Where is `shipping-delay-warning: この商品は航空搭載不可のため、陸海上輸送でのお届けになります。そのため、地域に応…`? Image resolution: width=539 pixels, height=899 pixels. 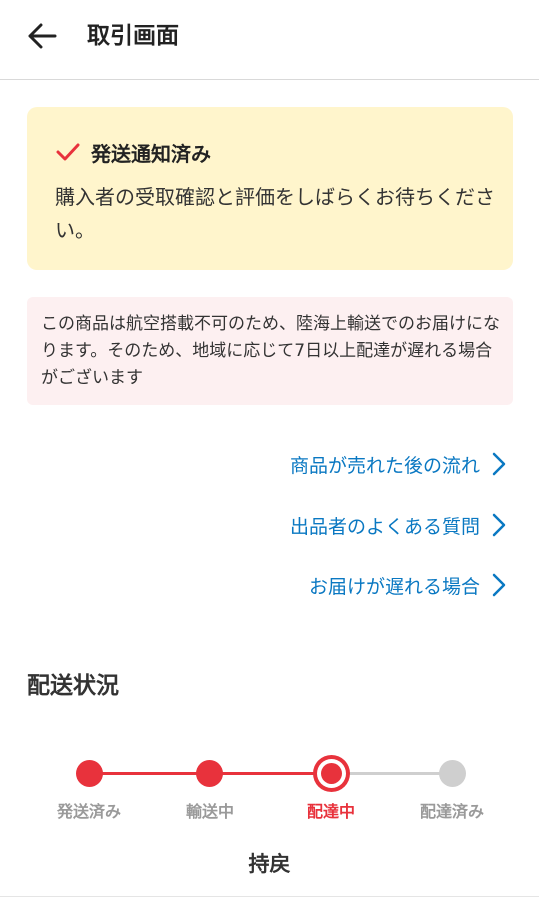
shipping-delay-warning: この商品は航空搭載不可のため、陸海上輸送でのお届けになります。そのため、地域に応… is located at coordinates (270, 351).